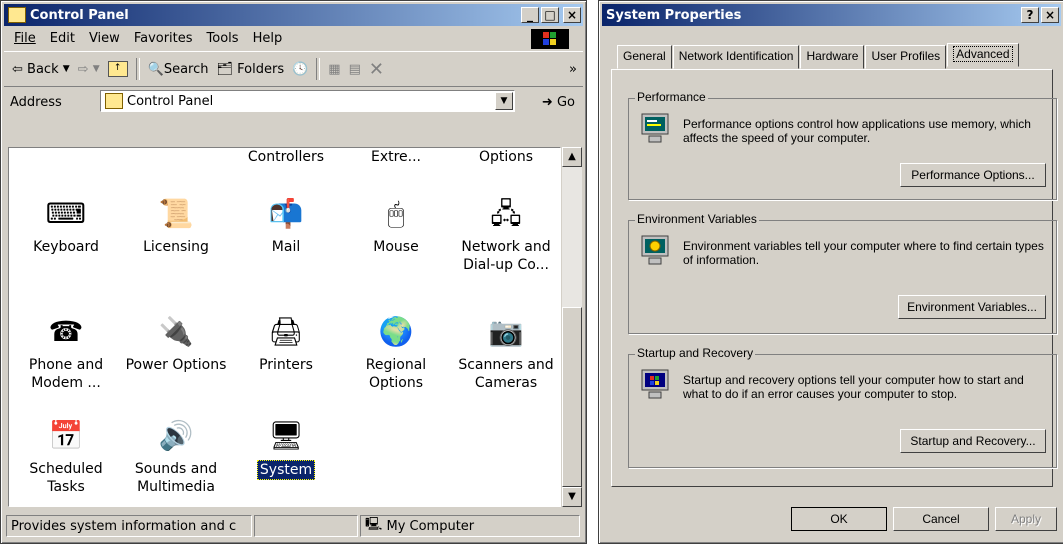 This screenshot has height=544, width=1063. I want to click on menu-edit: Edit, so click(62, 38).